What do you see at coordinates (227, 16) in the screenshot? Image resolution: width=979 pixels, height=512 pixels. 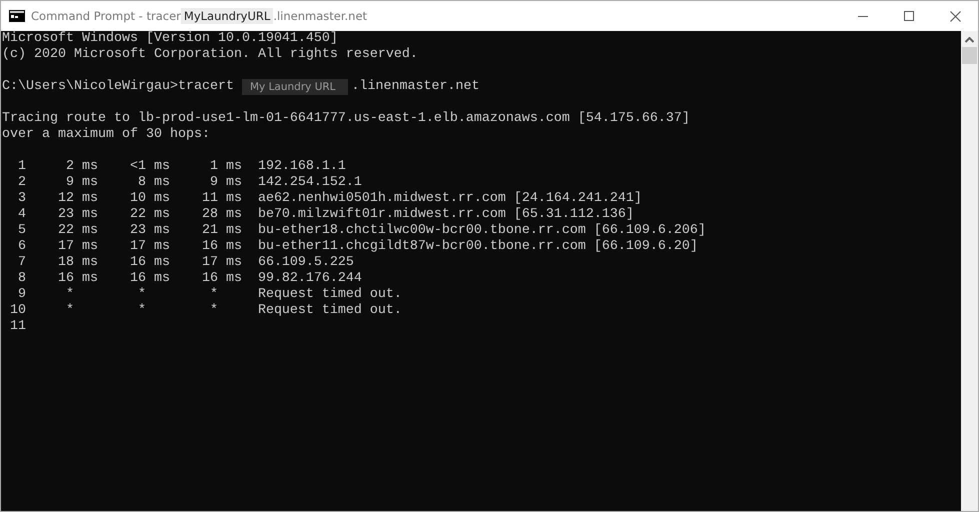 I see `title-redaction-label: MyLaundryURL` at bounding box center [227, 16].